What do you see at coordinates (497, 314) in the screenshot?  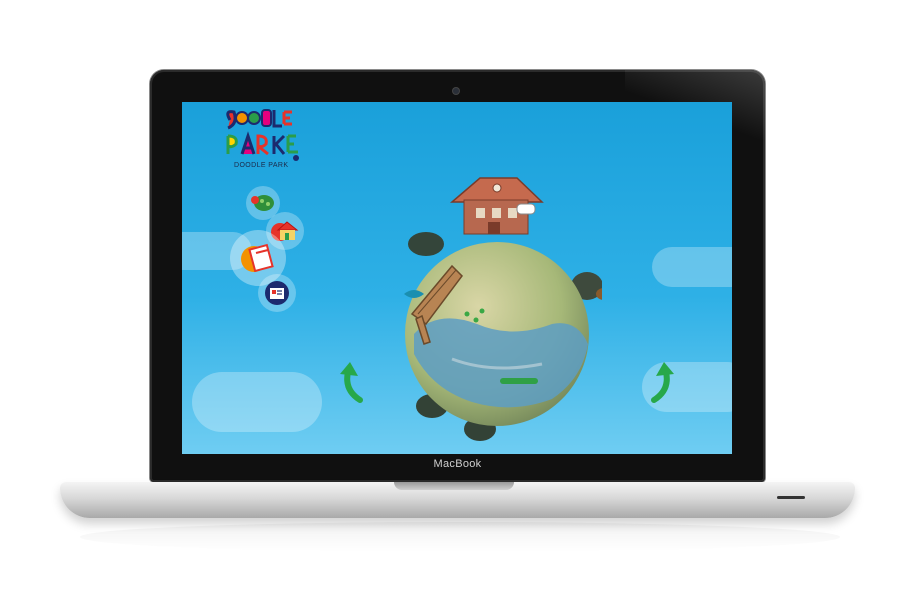 I see `doodle-park-planet` at bounding box center [497, 314].